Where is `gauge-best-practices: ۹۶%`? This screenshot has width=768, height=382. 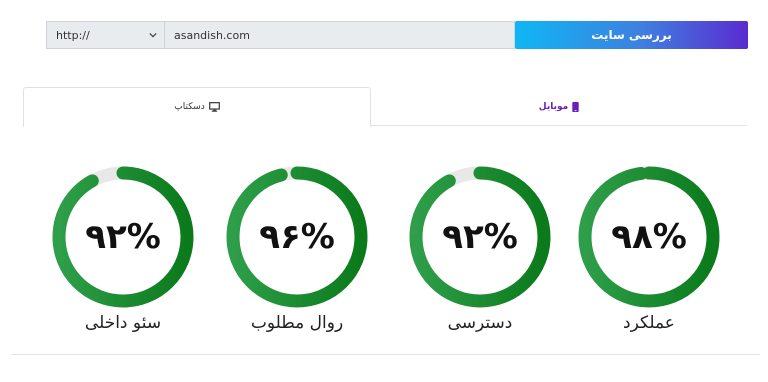
gauge-best-practices: ۹۶% is located at coordinates (297, 237).